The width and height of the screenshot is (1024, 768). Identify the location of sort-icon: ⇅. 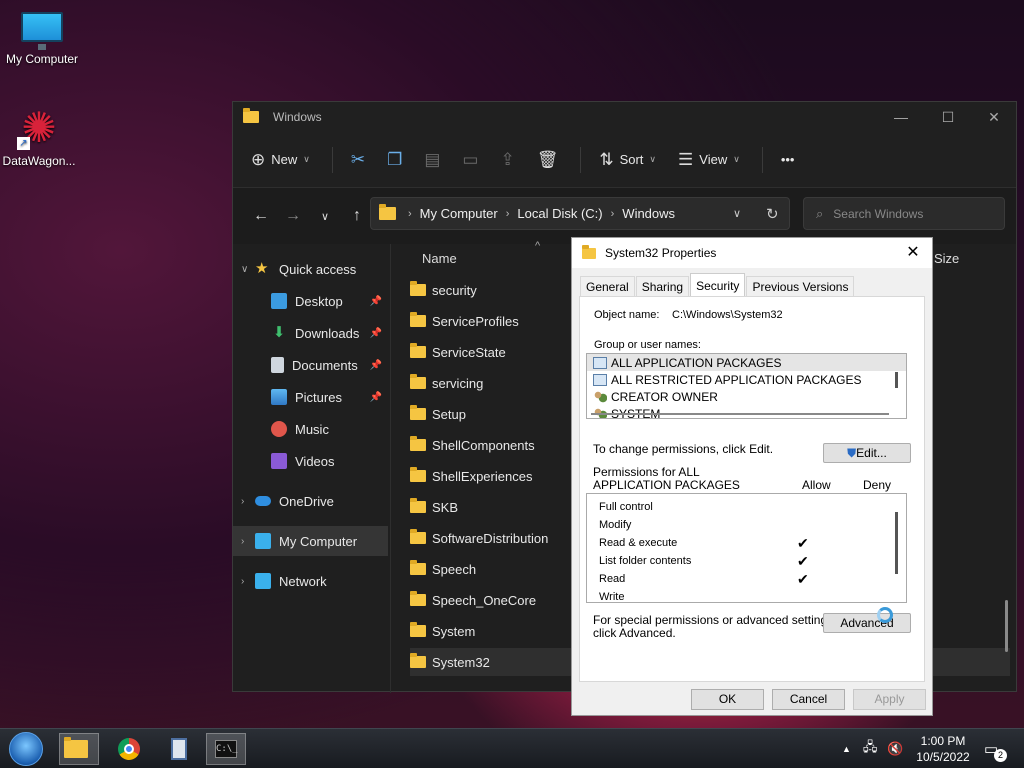
(606, 159).